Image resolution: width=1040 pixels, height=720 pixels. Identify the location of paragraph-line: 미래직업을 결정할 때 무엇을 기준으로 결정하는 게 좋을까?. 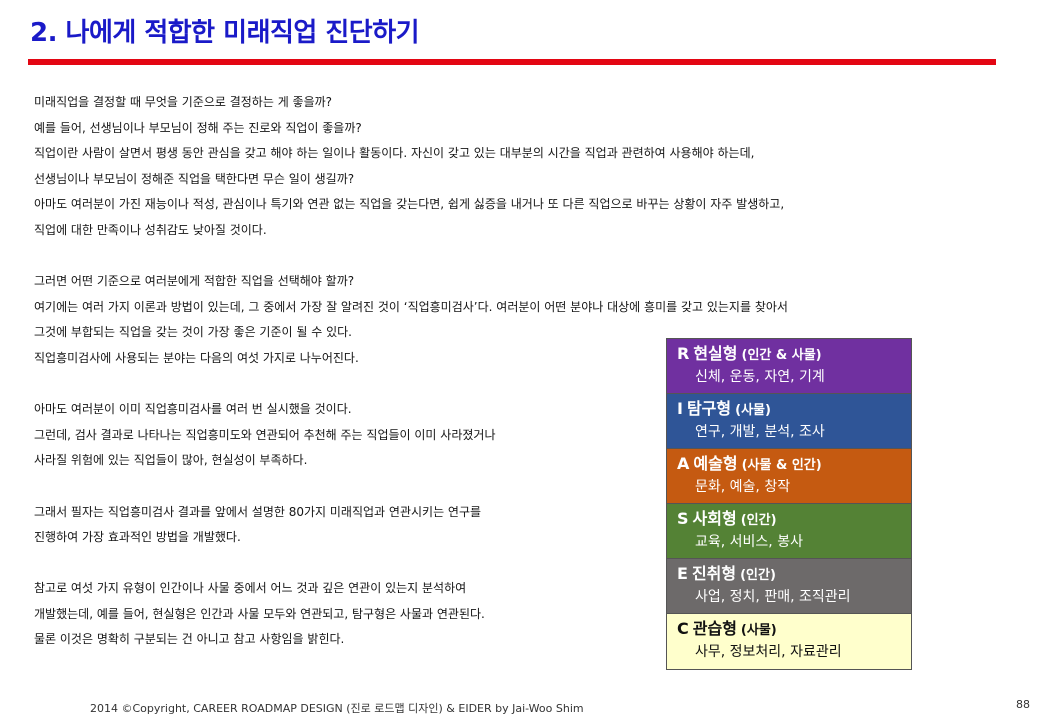
(183, 102).